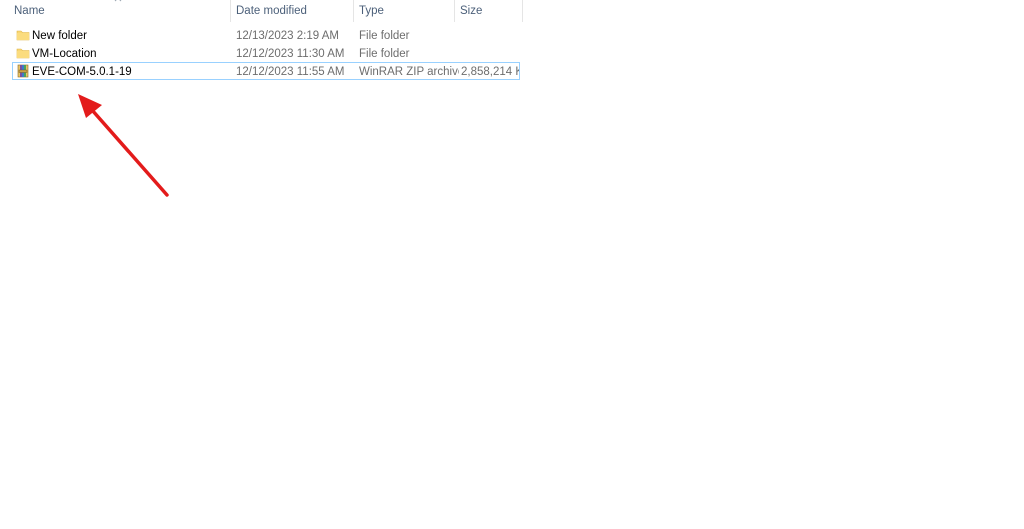  I want to click on file-date-modified: 12/13/2023 2:19 AM, so click(287, 36).